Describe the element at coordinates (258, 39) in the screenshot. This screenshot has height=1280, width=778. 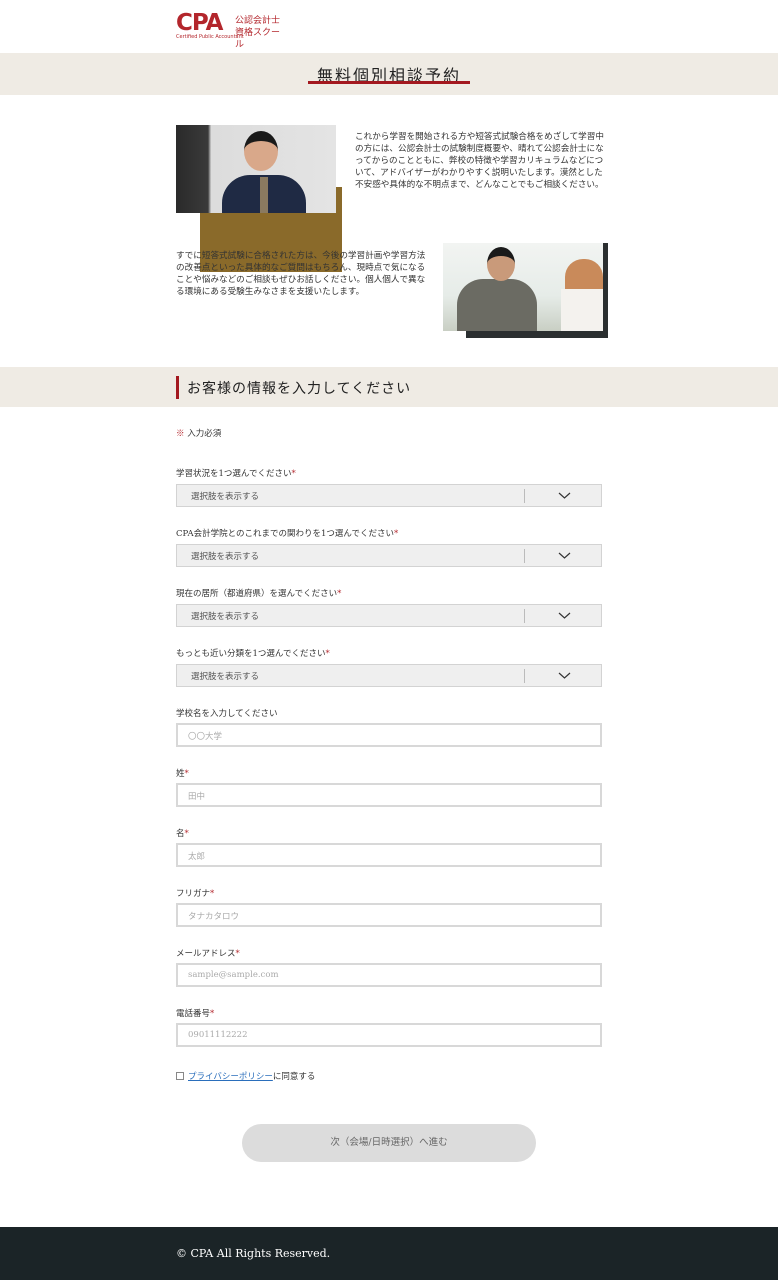
I see `logo-line2: 資格スクール` at that location.